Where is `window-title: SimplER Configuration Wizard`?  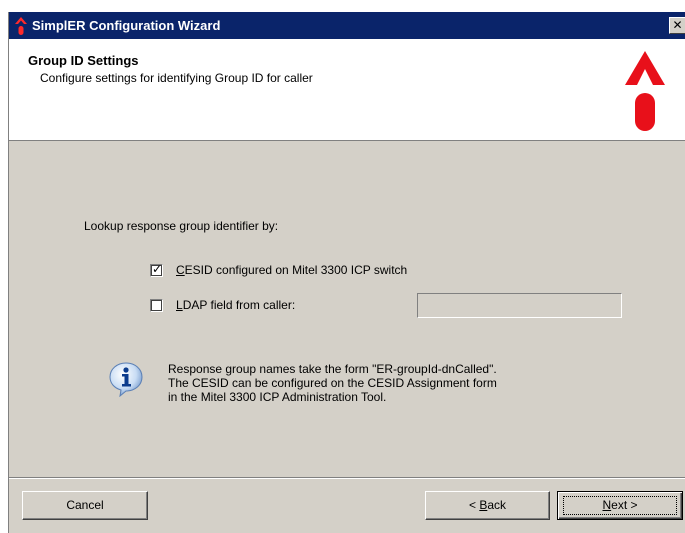
window-title: SimplER Configuration Wizard is located at coordinates (126, 25).